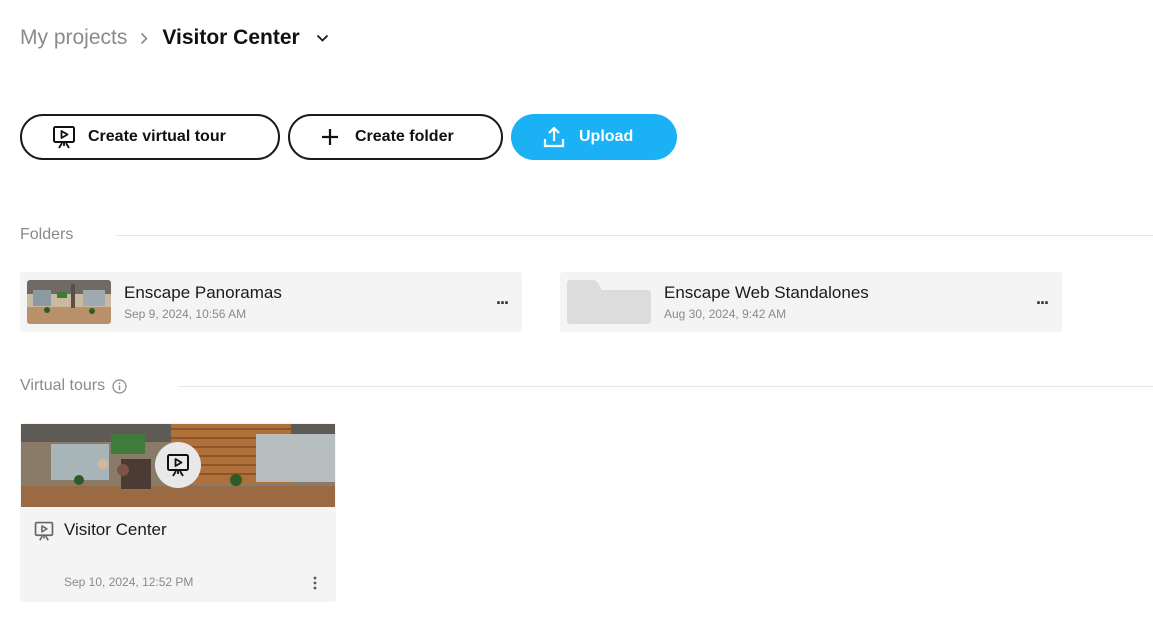 The image size is (1153, 633). Describe the element at coordinates (634, 235) in the screenshot. I see `folders-divider` at that location.